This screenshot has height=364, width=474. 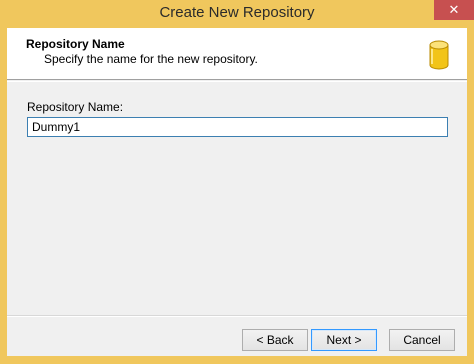 What do you see at coordinates (237, 81) in the screenshot?
I see `header-divider` at bounding box center [237, 81].